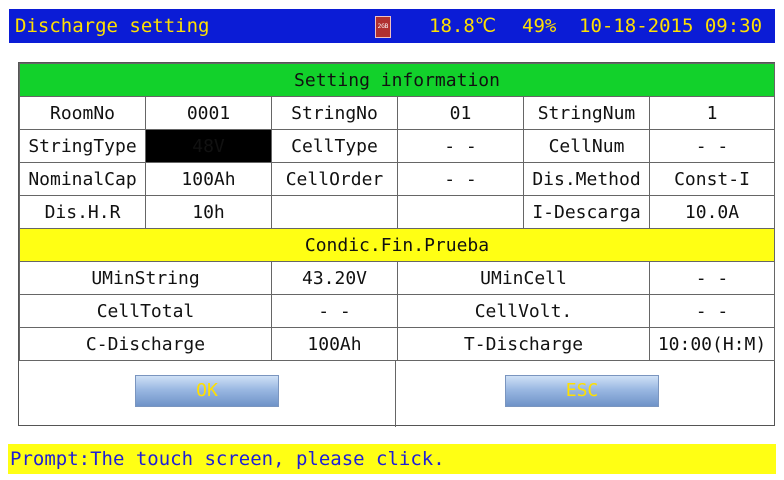  What do you see at coordinates (586, 179) in the screenshot?
I see `dis-method-label: Dis.Method` at bounding box center [586, 179].